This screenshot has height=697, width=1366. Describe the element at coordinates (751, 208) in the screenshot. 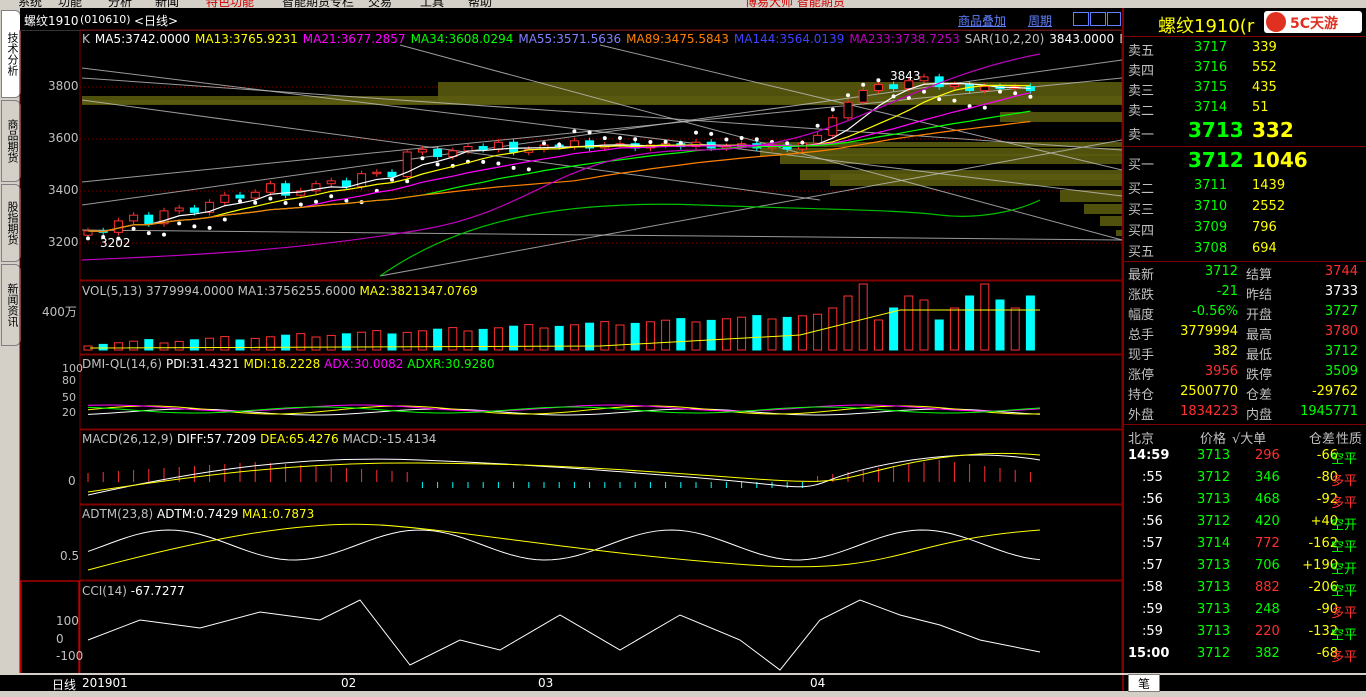

I see `trend-line` at that location.